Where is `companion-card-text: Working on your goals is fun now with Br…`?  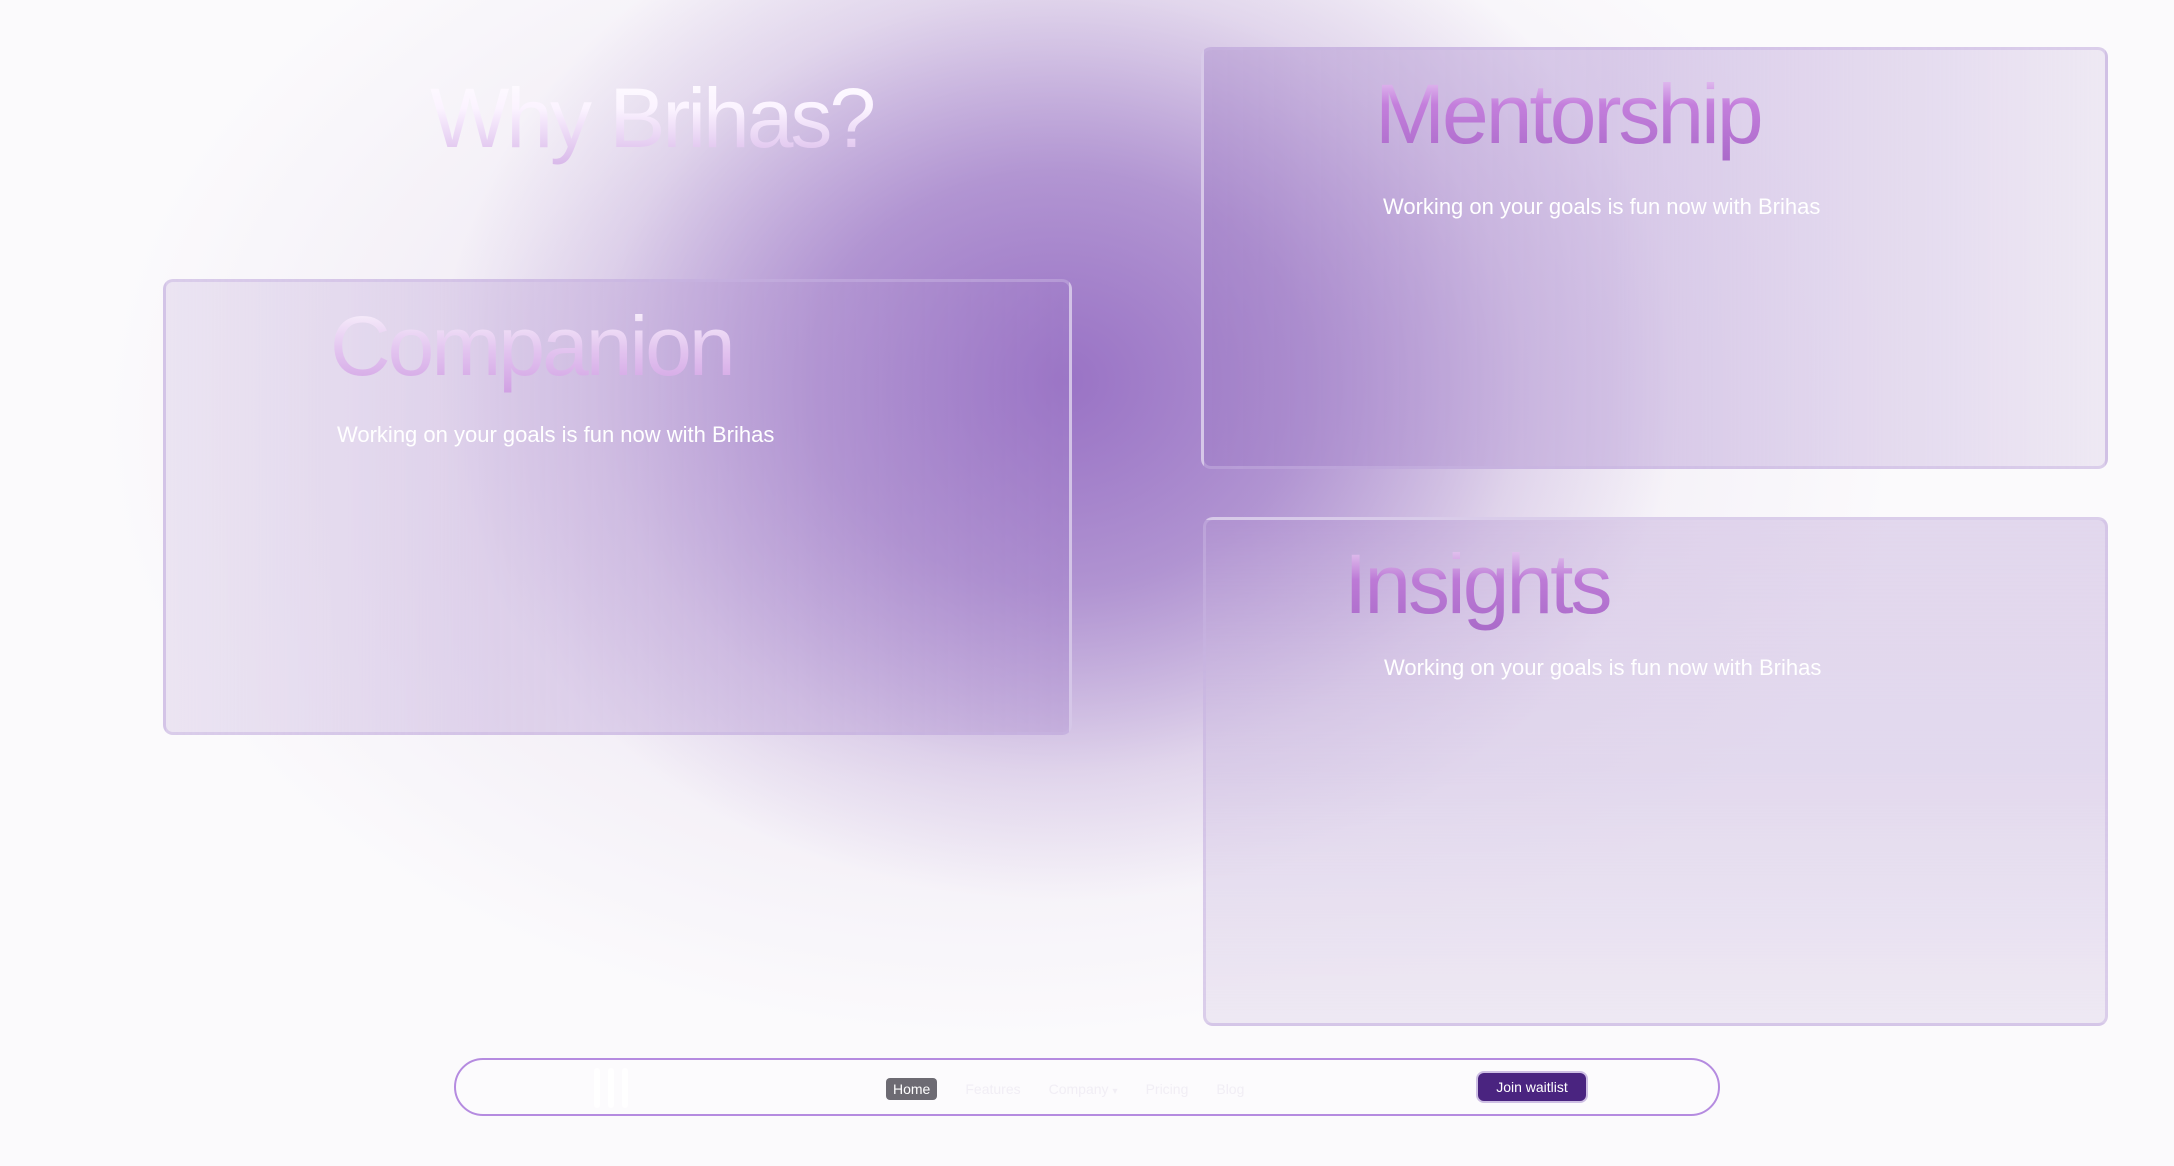 companion-card-text: Working on your goals is fun now with Br… is located at coordinates (556, 434).